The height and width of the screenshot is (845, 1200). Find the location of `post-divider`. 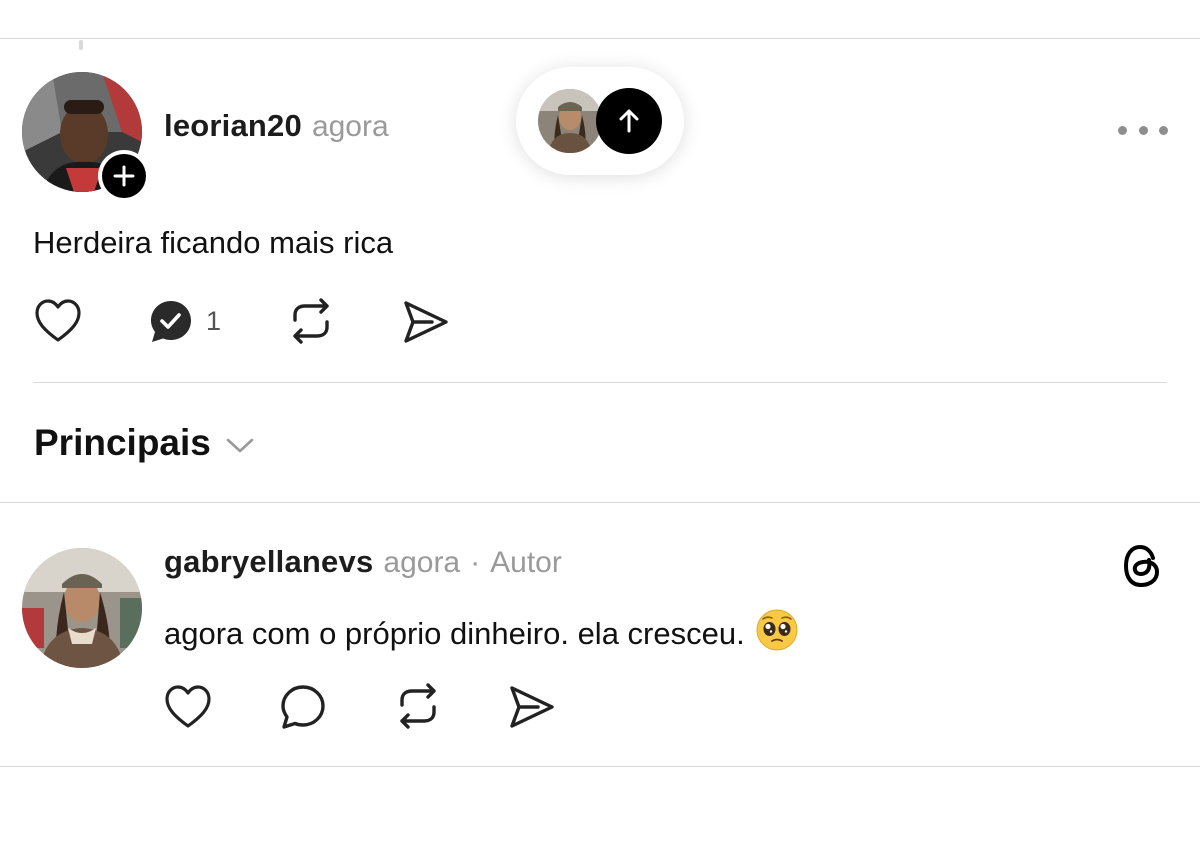

post-divider is located at coordinates (600, 382).